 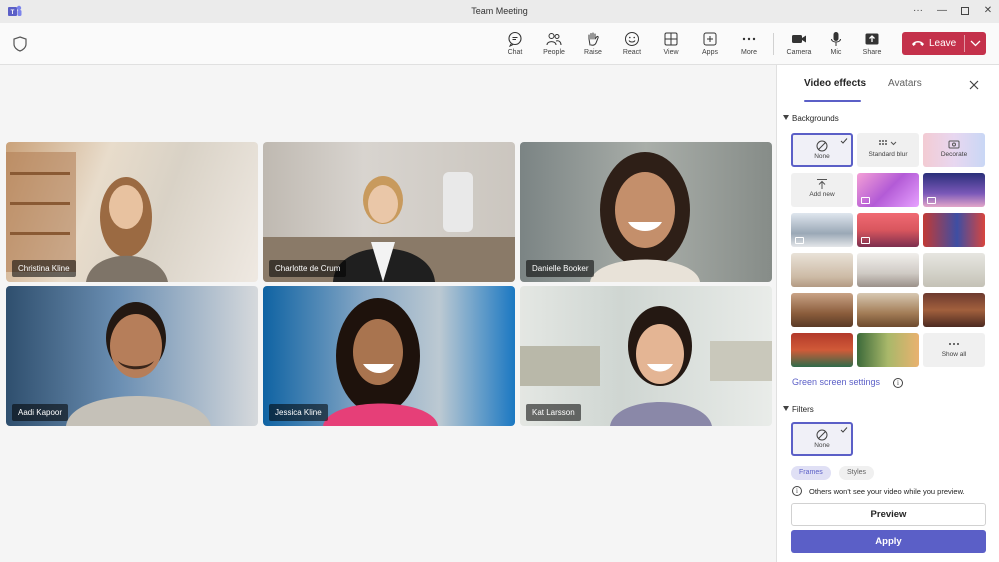 I want to click on filter-tab-styles: Styles, so click(x=857, y=473).